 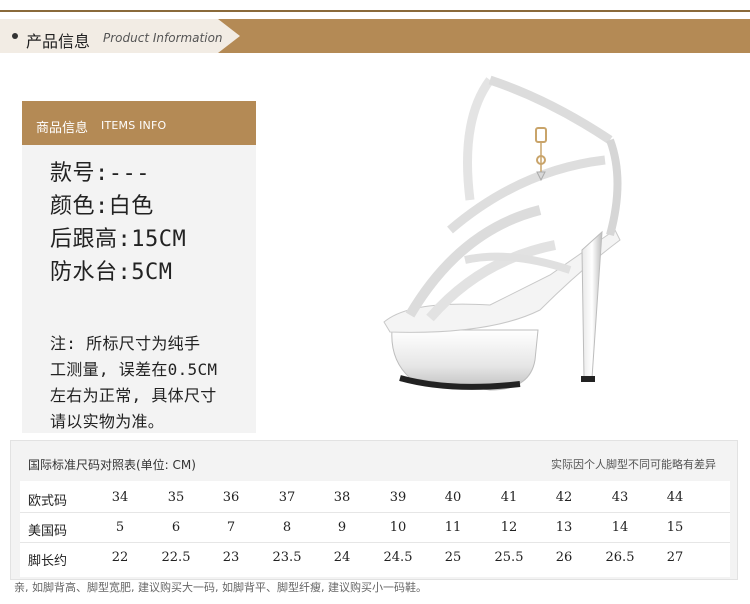 What do you see at coordinates (48, 501) in the screenshot?
I see `row-label: 欧式码` at bounding box center [48, 501].